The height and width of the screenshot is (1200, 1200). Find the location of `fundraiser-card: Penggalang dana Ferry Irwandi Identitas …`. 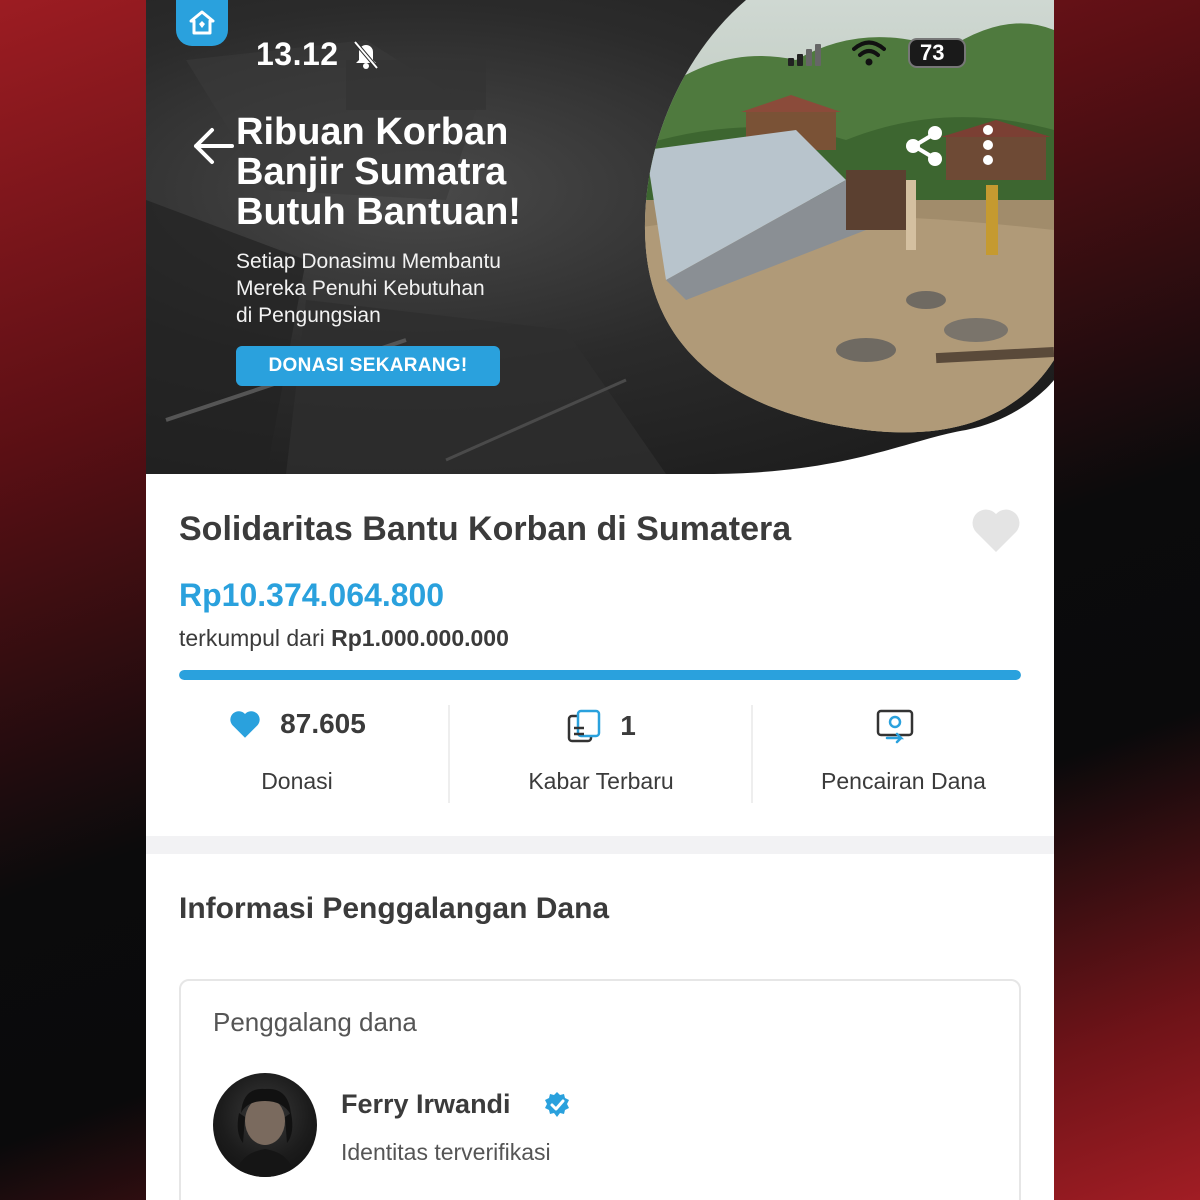

fundraiser-card: Penggalang dana Ferry Irwandi Identitas … is located at coordinates (600, 1089).